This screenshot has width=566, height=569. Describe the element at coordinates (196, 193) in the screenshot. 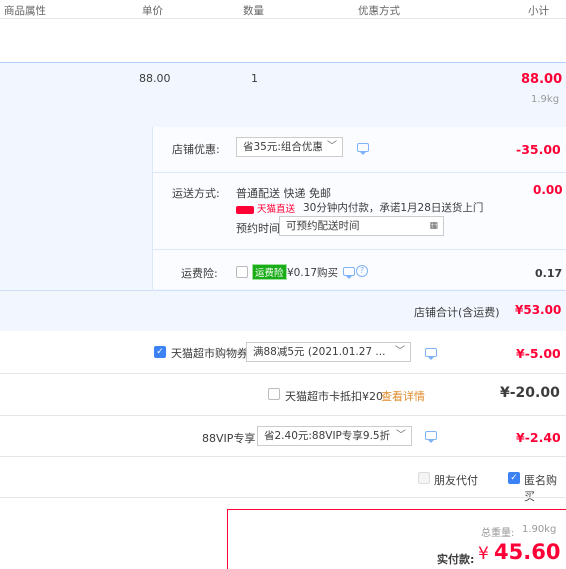

I see `shipping-label: 运送方式:` at that location.